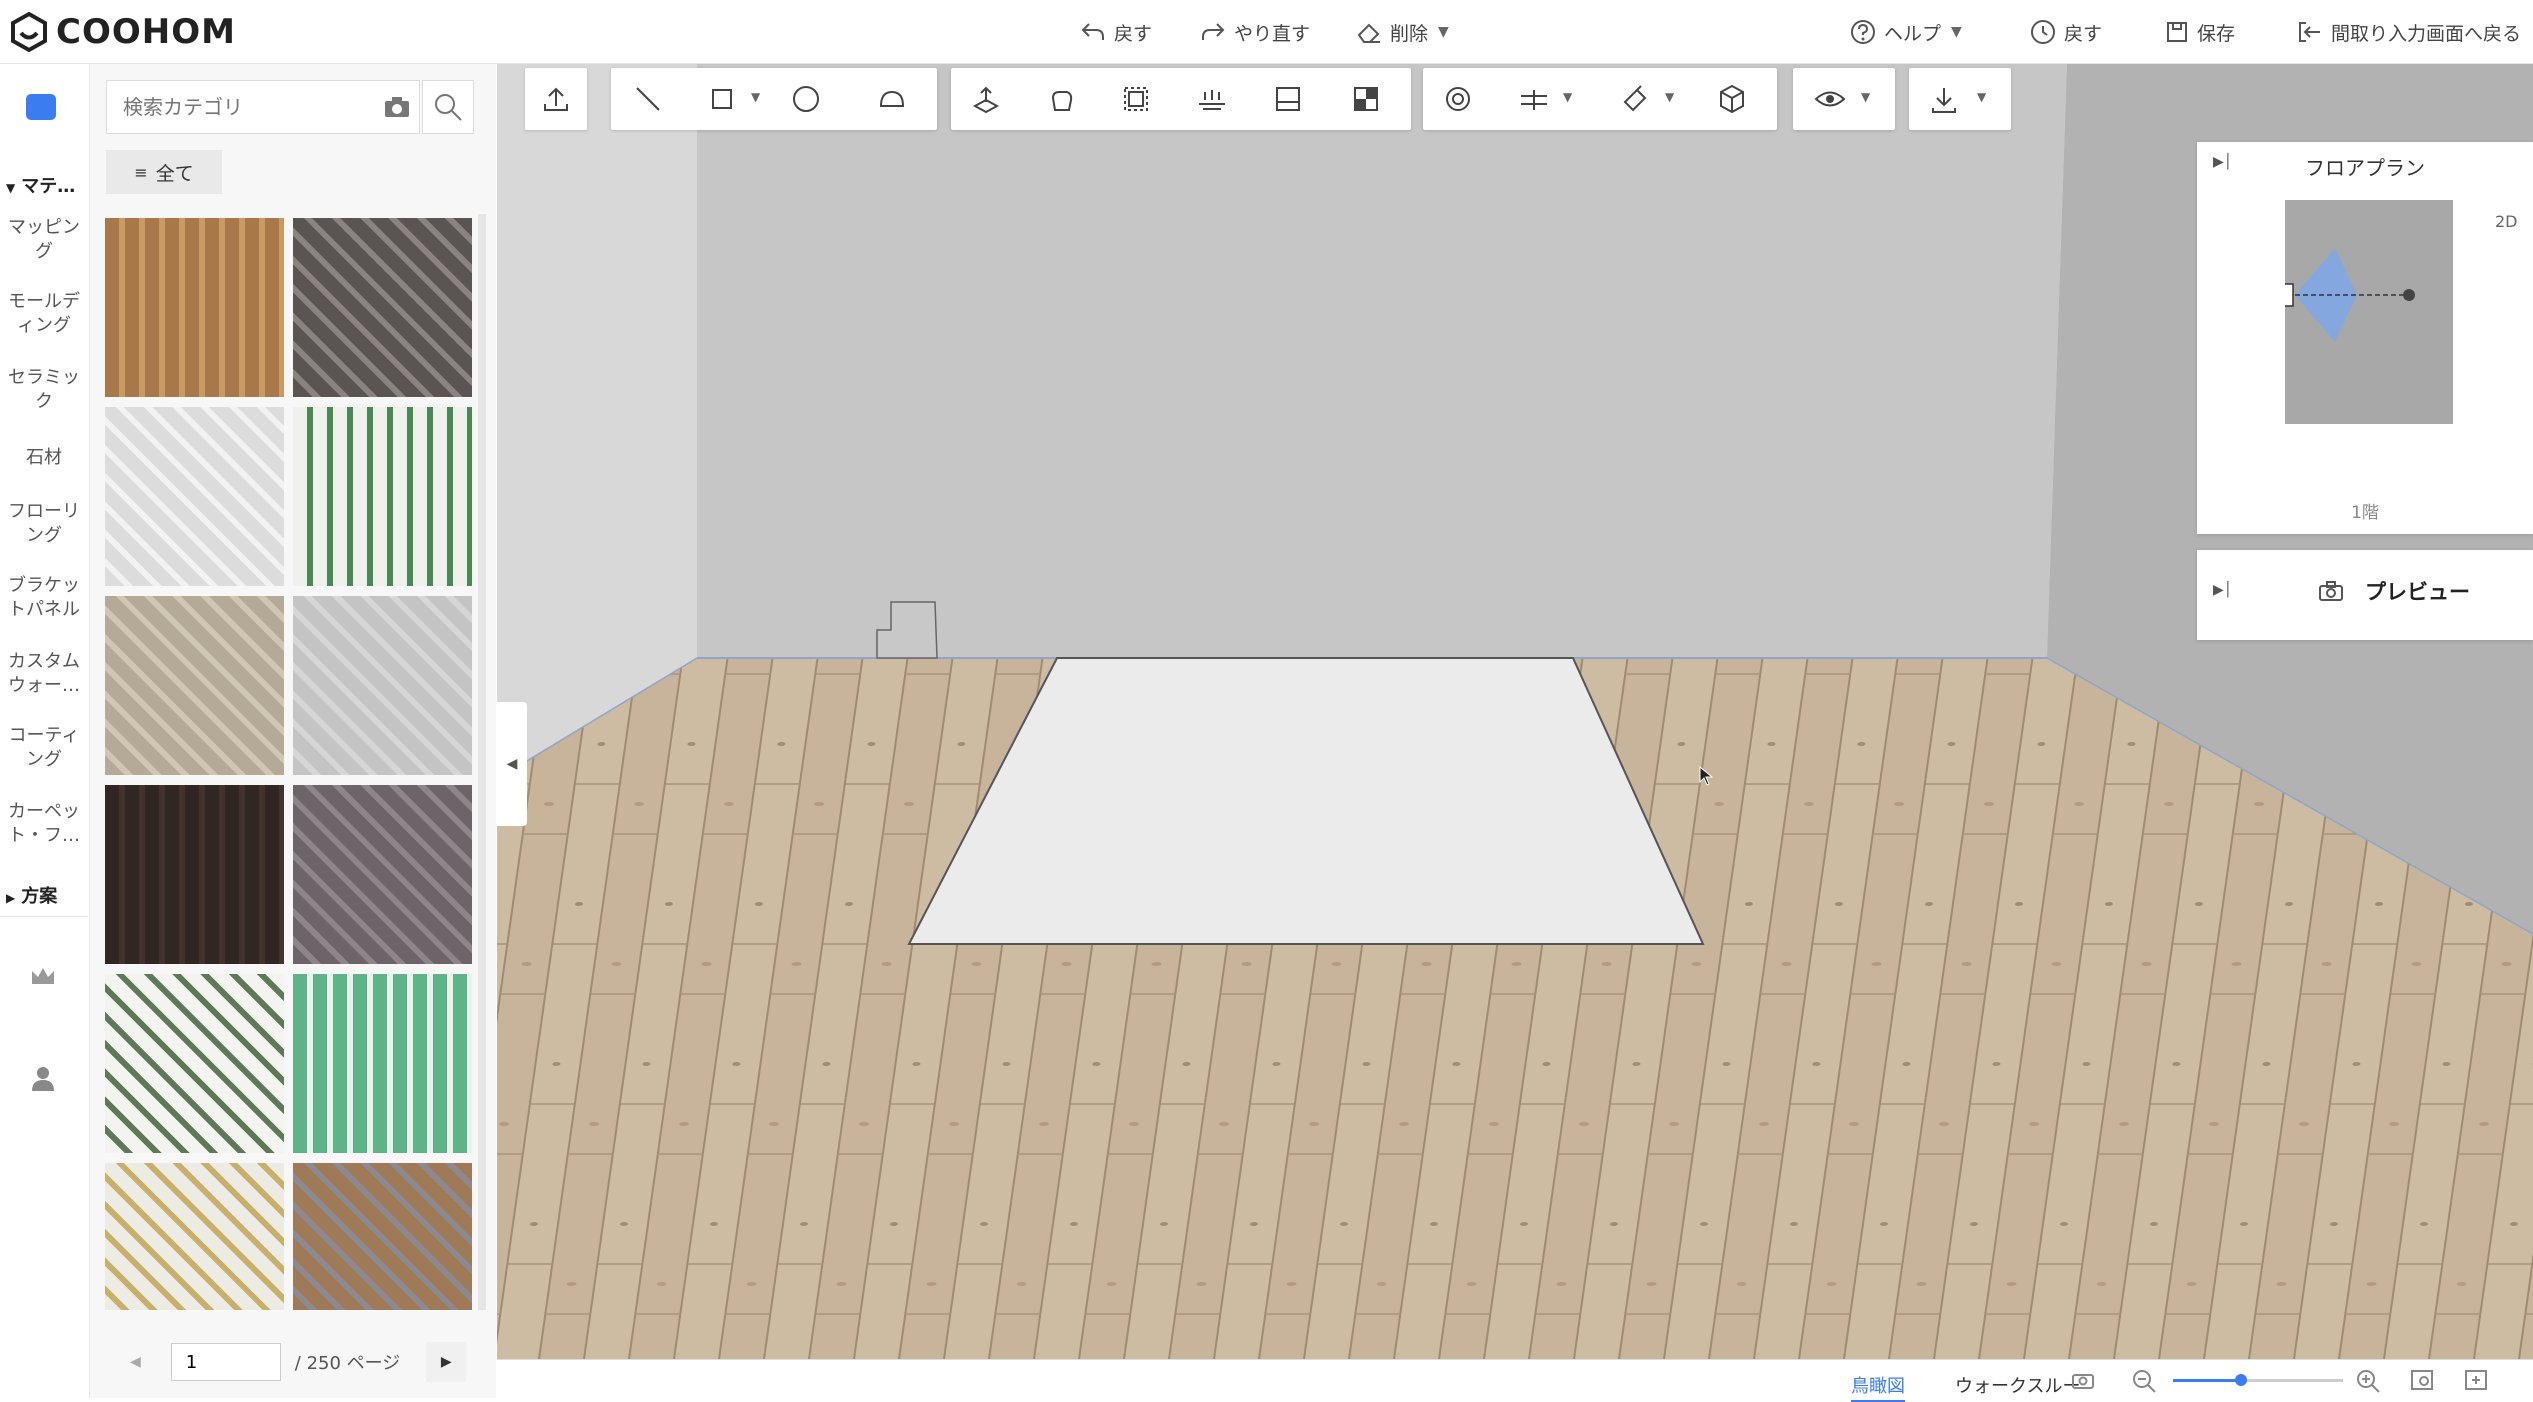 Image resolution: width=2533 pixels, height=1402 pixels. I want to click on tool-group-export: ▼, so click(1960, 99).